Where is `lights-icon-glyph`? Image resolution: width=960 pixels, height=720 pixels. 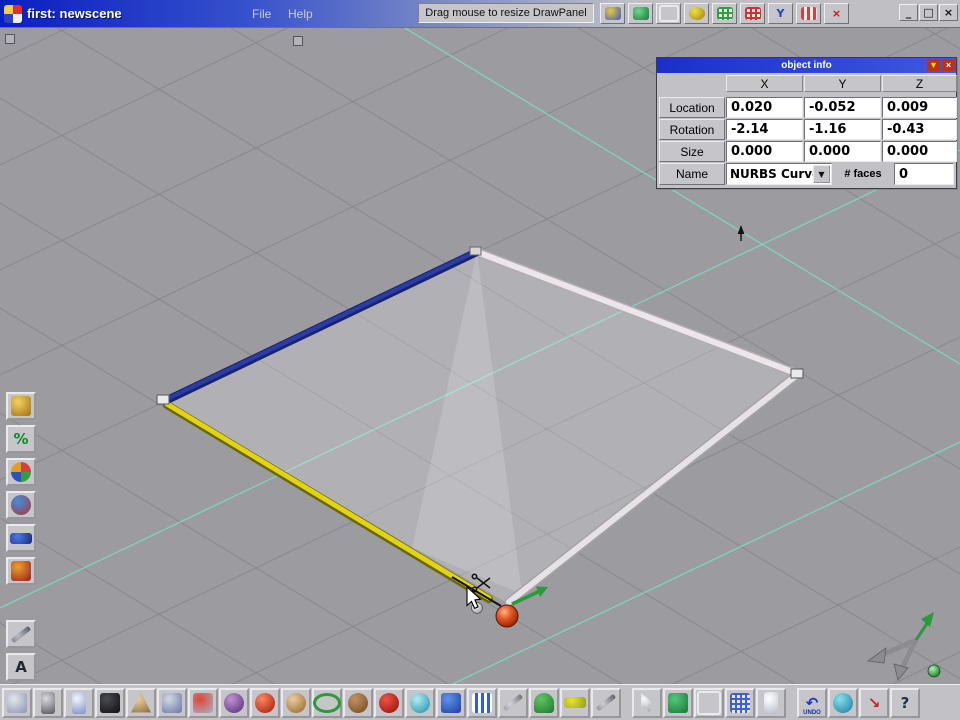
lights-icon-glyph is located at coordinates (696, 13).